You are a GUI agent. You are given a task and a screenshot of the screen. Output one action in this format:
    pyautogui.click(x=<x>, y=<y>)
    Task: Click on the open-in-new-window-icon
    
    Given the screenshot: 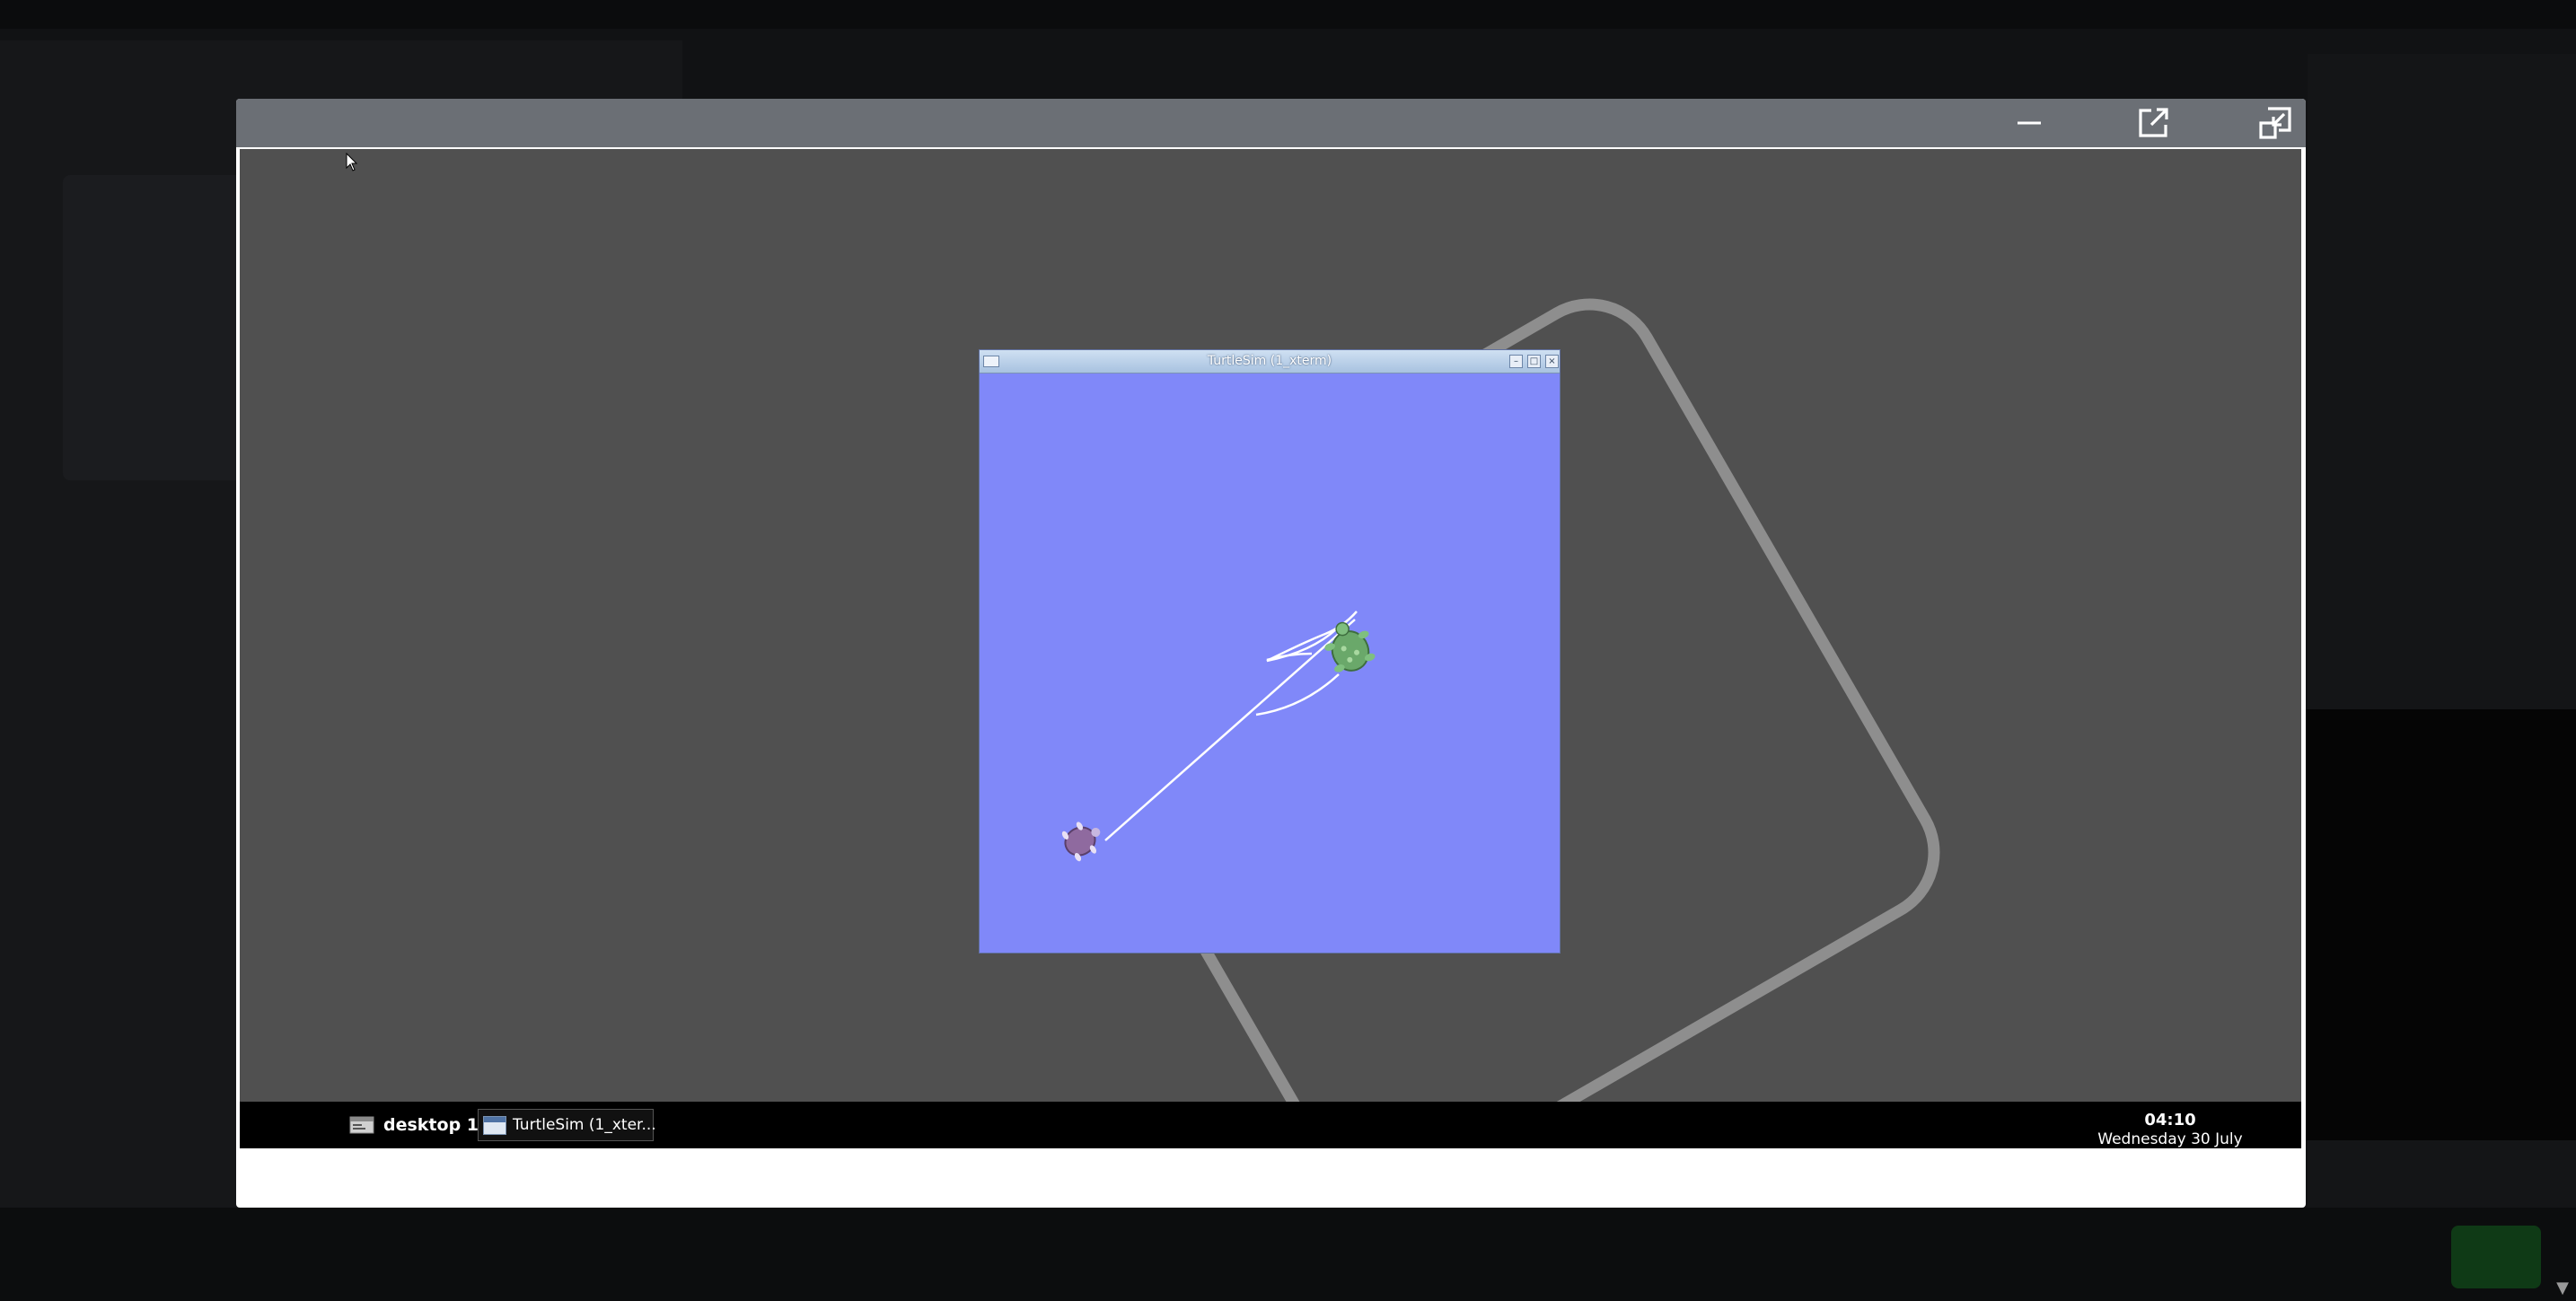 What is the action you would take?
    pyautogui.click(x=2153, y=123)
    